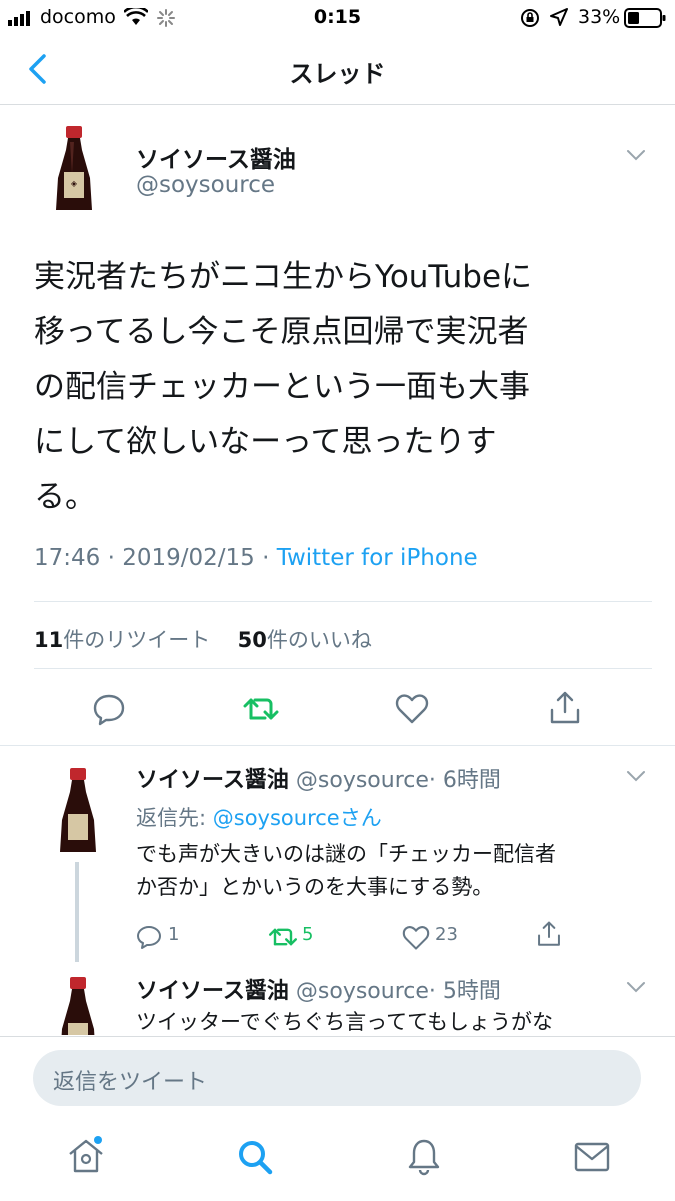  I want to click on engagement-stats: 11件のリツイート 50件のいいね, so click(203, 639).